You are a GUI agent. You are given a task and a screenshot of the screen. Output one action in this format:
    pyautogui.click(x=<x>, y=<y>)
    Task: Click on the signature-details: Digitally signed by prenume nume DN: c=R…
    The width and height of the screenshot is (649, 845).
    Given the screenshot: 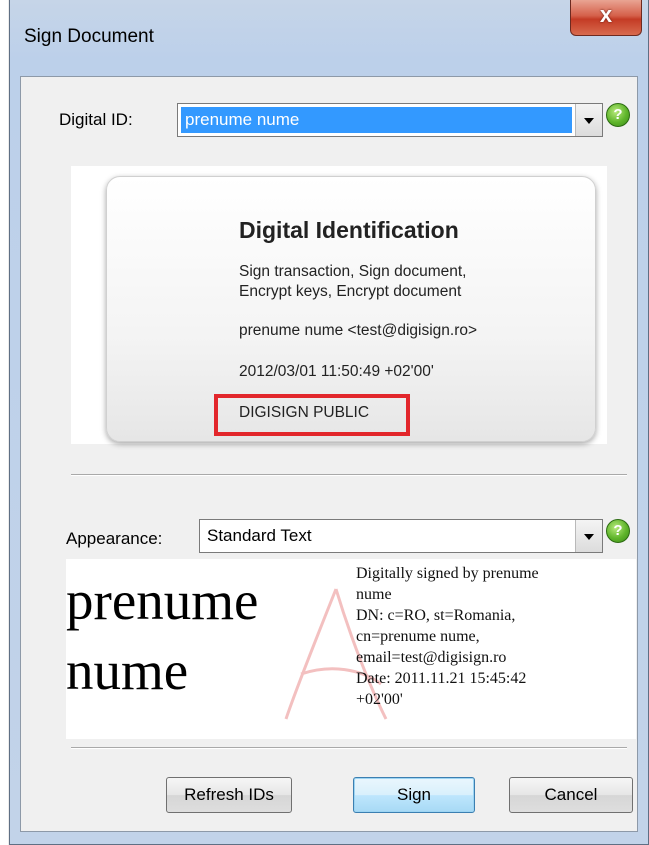 What is the action you would take?
    pyautogui.click(x=496, y=636)
    